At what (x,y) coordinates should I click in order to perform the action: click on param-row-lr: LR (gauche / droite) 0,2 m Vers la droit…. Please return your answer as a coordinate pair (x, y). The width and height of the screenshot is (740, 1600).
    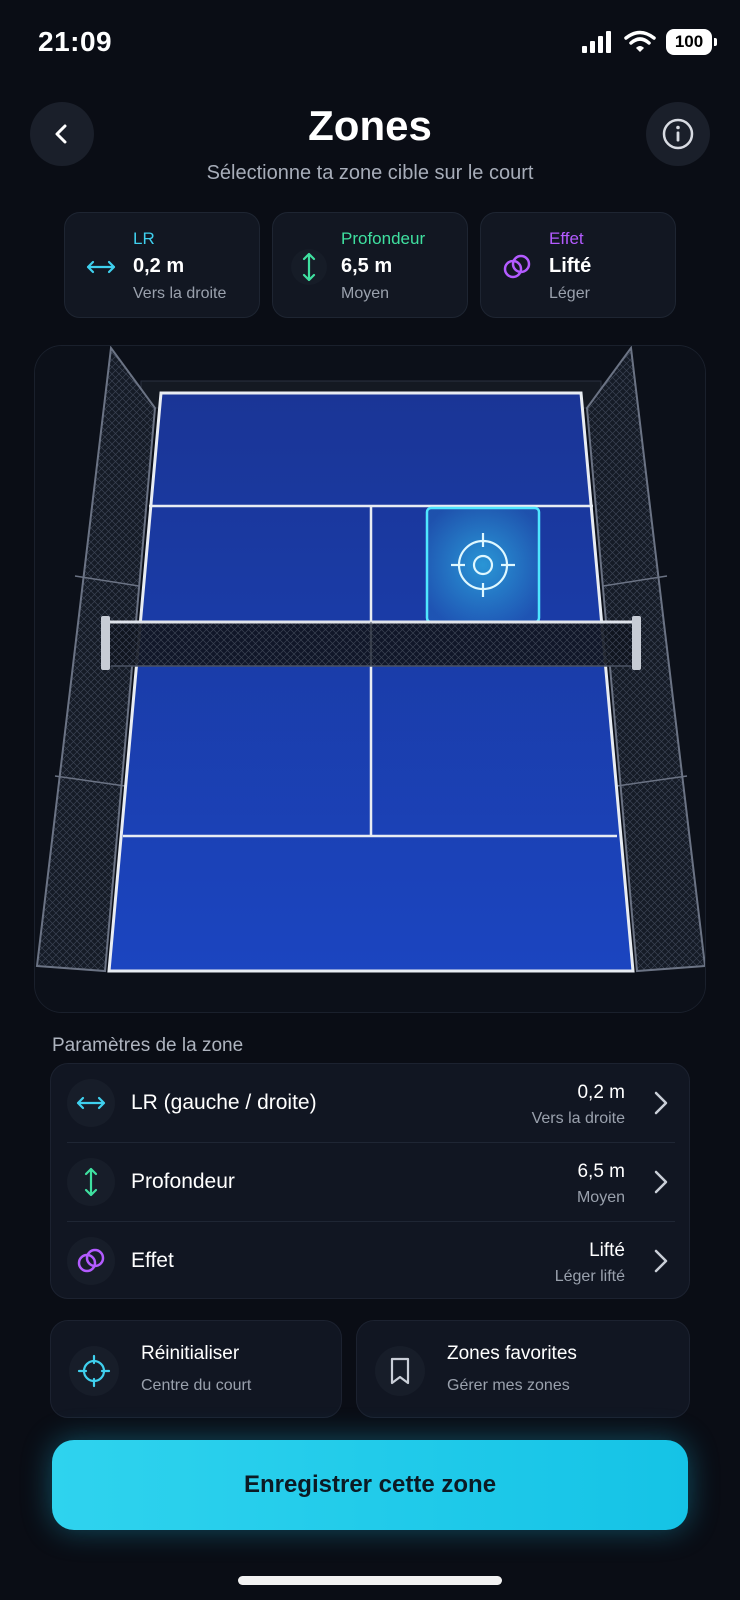
    Looking at the image, I should click on (371, 1103).